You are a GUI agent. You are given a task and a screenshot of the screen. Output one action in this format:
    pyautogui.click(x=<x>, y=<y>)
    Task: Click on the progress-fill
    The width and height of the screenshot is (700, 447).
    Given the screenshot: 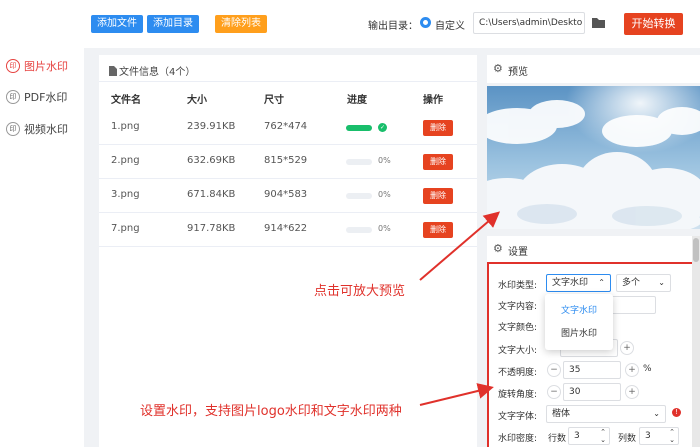 What is the action you would take?
    pyautogui.click(x=359, y=128)
    